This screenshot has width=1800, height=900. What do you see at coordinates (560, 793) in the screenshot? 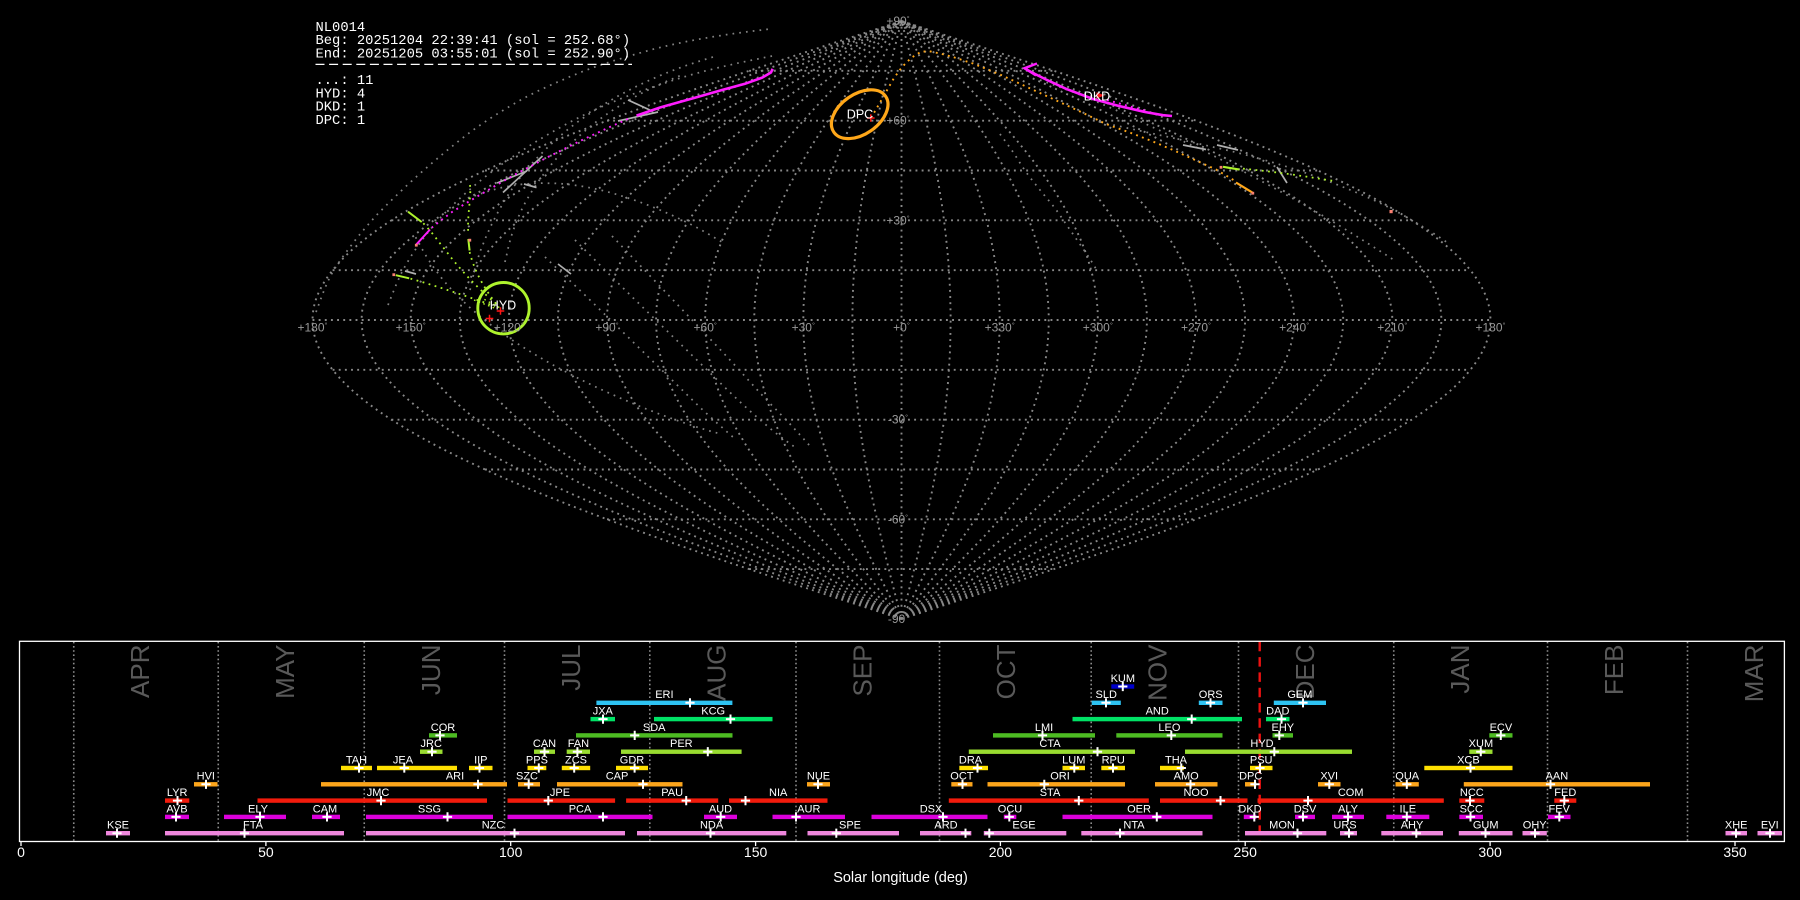
I see `svg-text: JPE` at bounding box center [560, 793].